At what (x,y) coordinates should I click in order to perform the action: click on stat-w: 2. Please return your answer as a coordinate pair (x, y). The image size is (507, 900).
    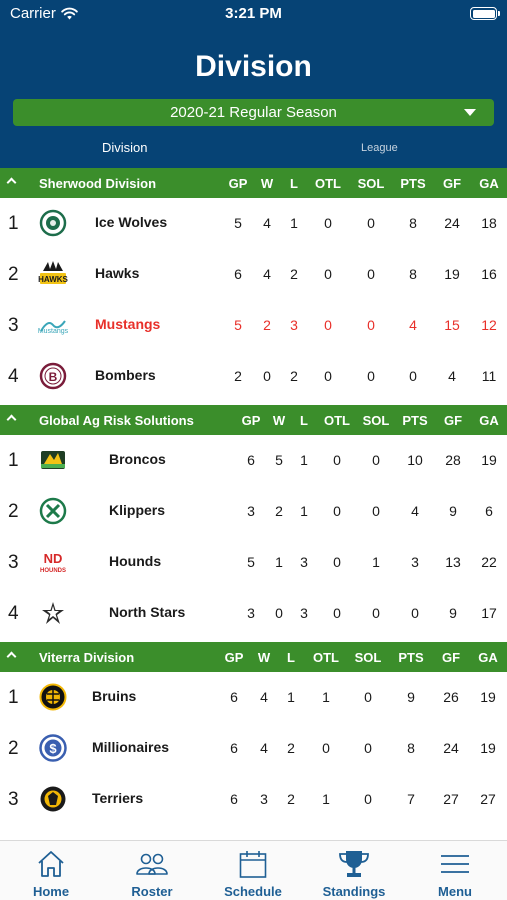
    Looking at the image, I should click on (267, 325).